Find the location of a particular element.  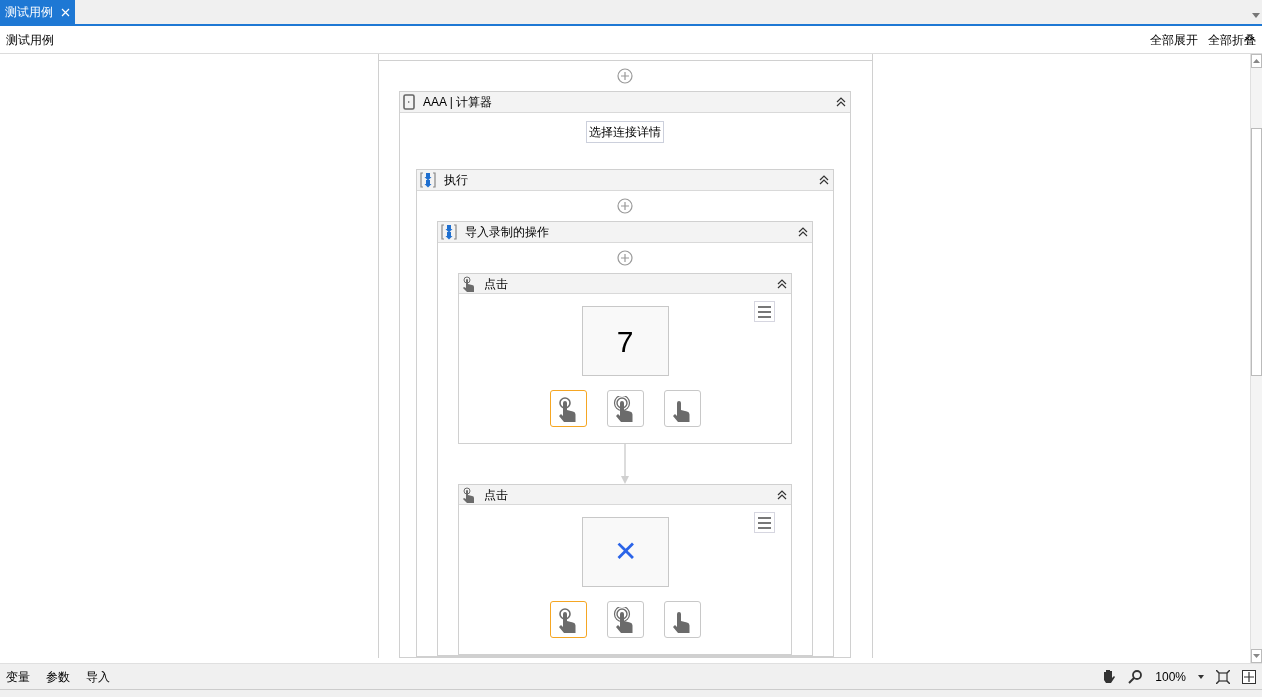

activity-title: AAA | 计算器 is located at coordinates (458, 102).